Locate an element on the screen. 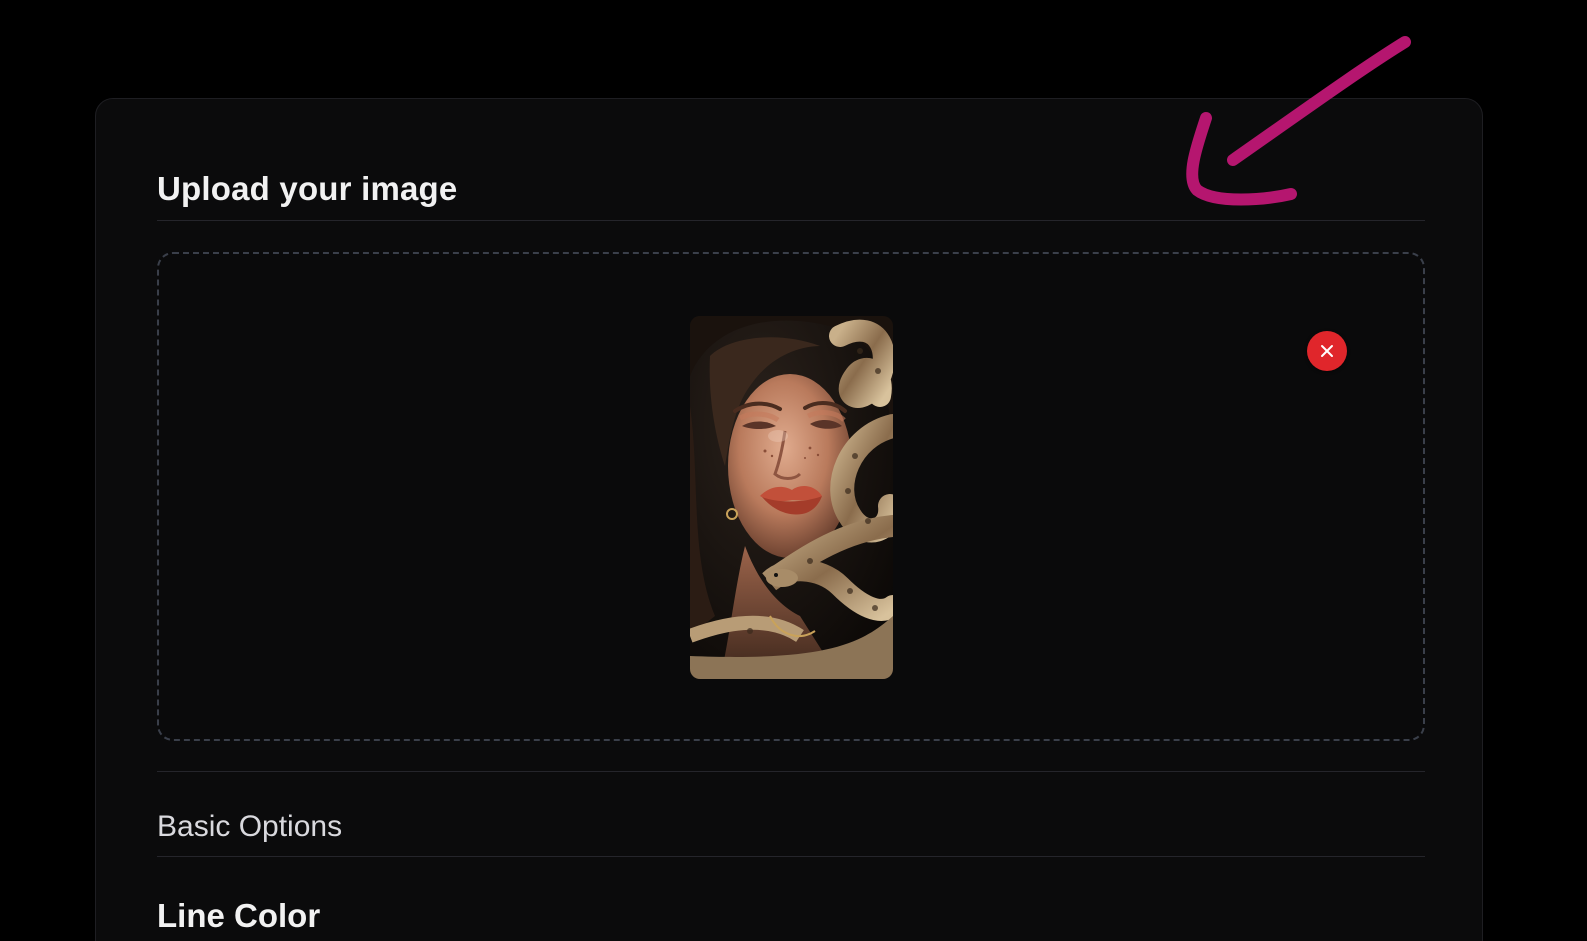 The width and height of the screenshot is (1587, 941). line-color-heading: Line Color is located at coordinates (239, 915).